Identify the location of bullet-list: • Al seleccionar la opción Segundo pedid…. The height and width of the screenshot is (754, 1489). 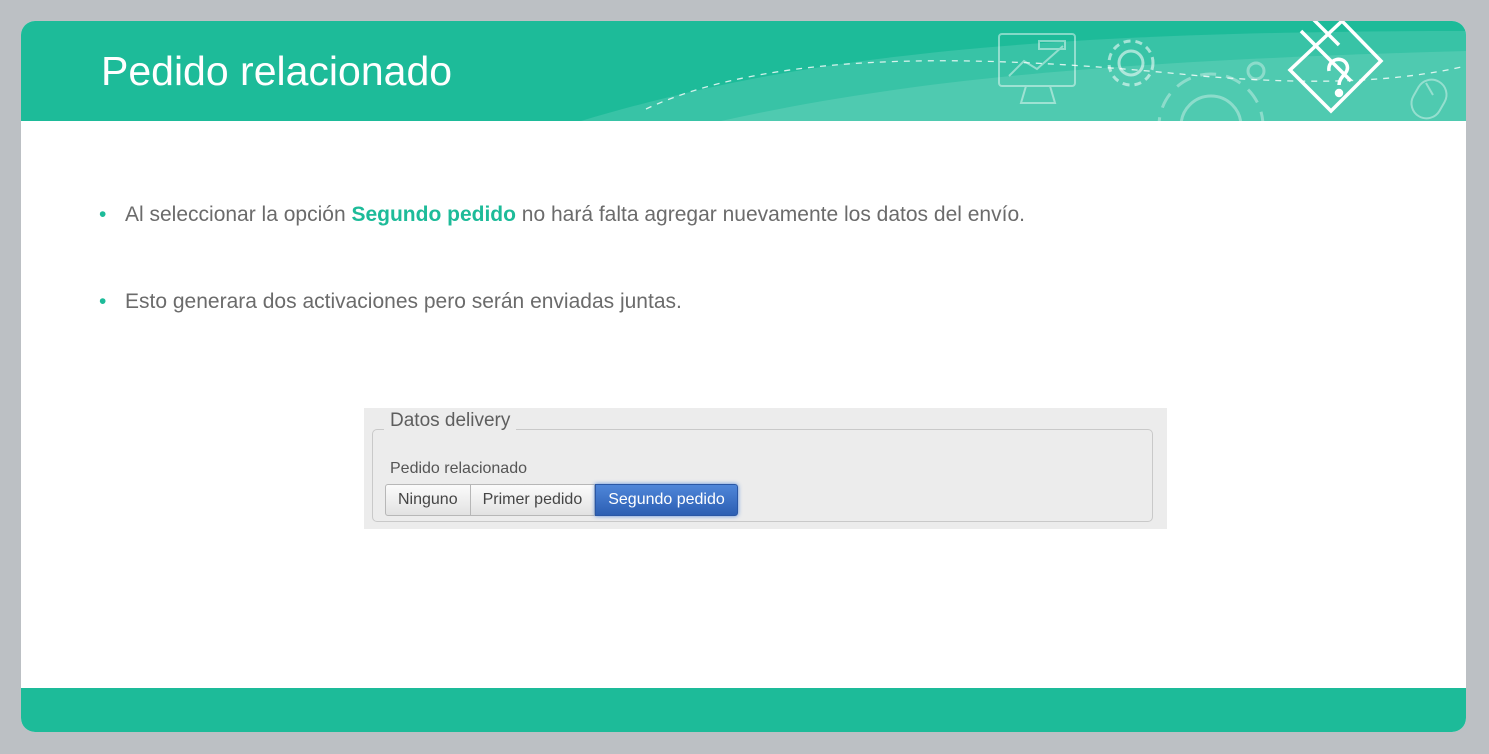
(562, 258).